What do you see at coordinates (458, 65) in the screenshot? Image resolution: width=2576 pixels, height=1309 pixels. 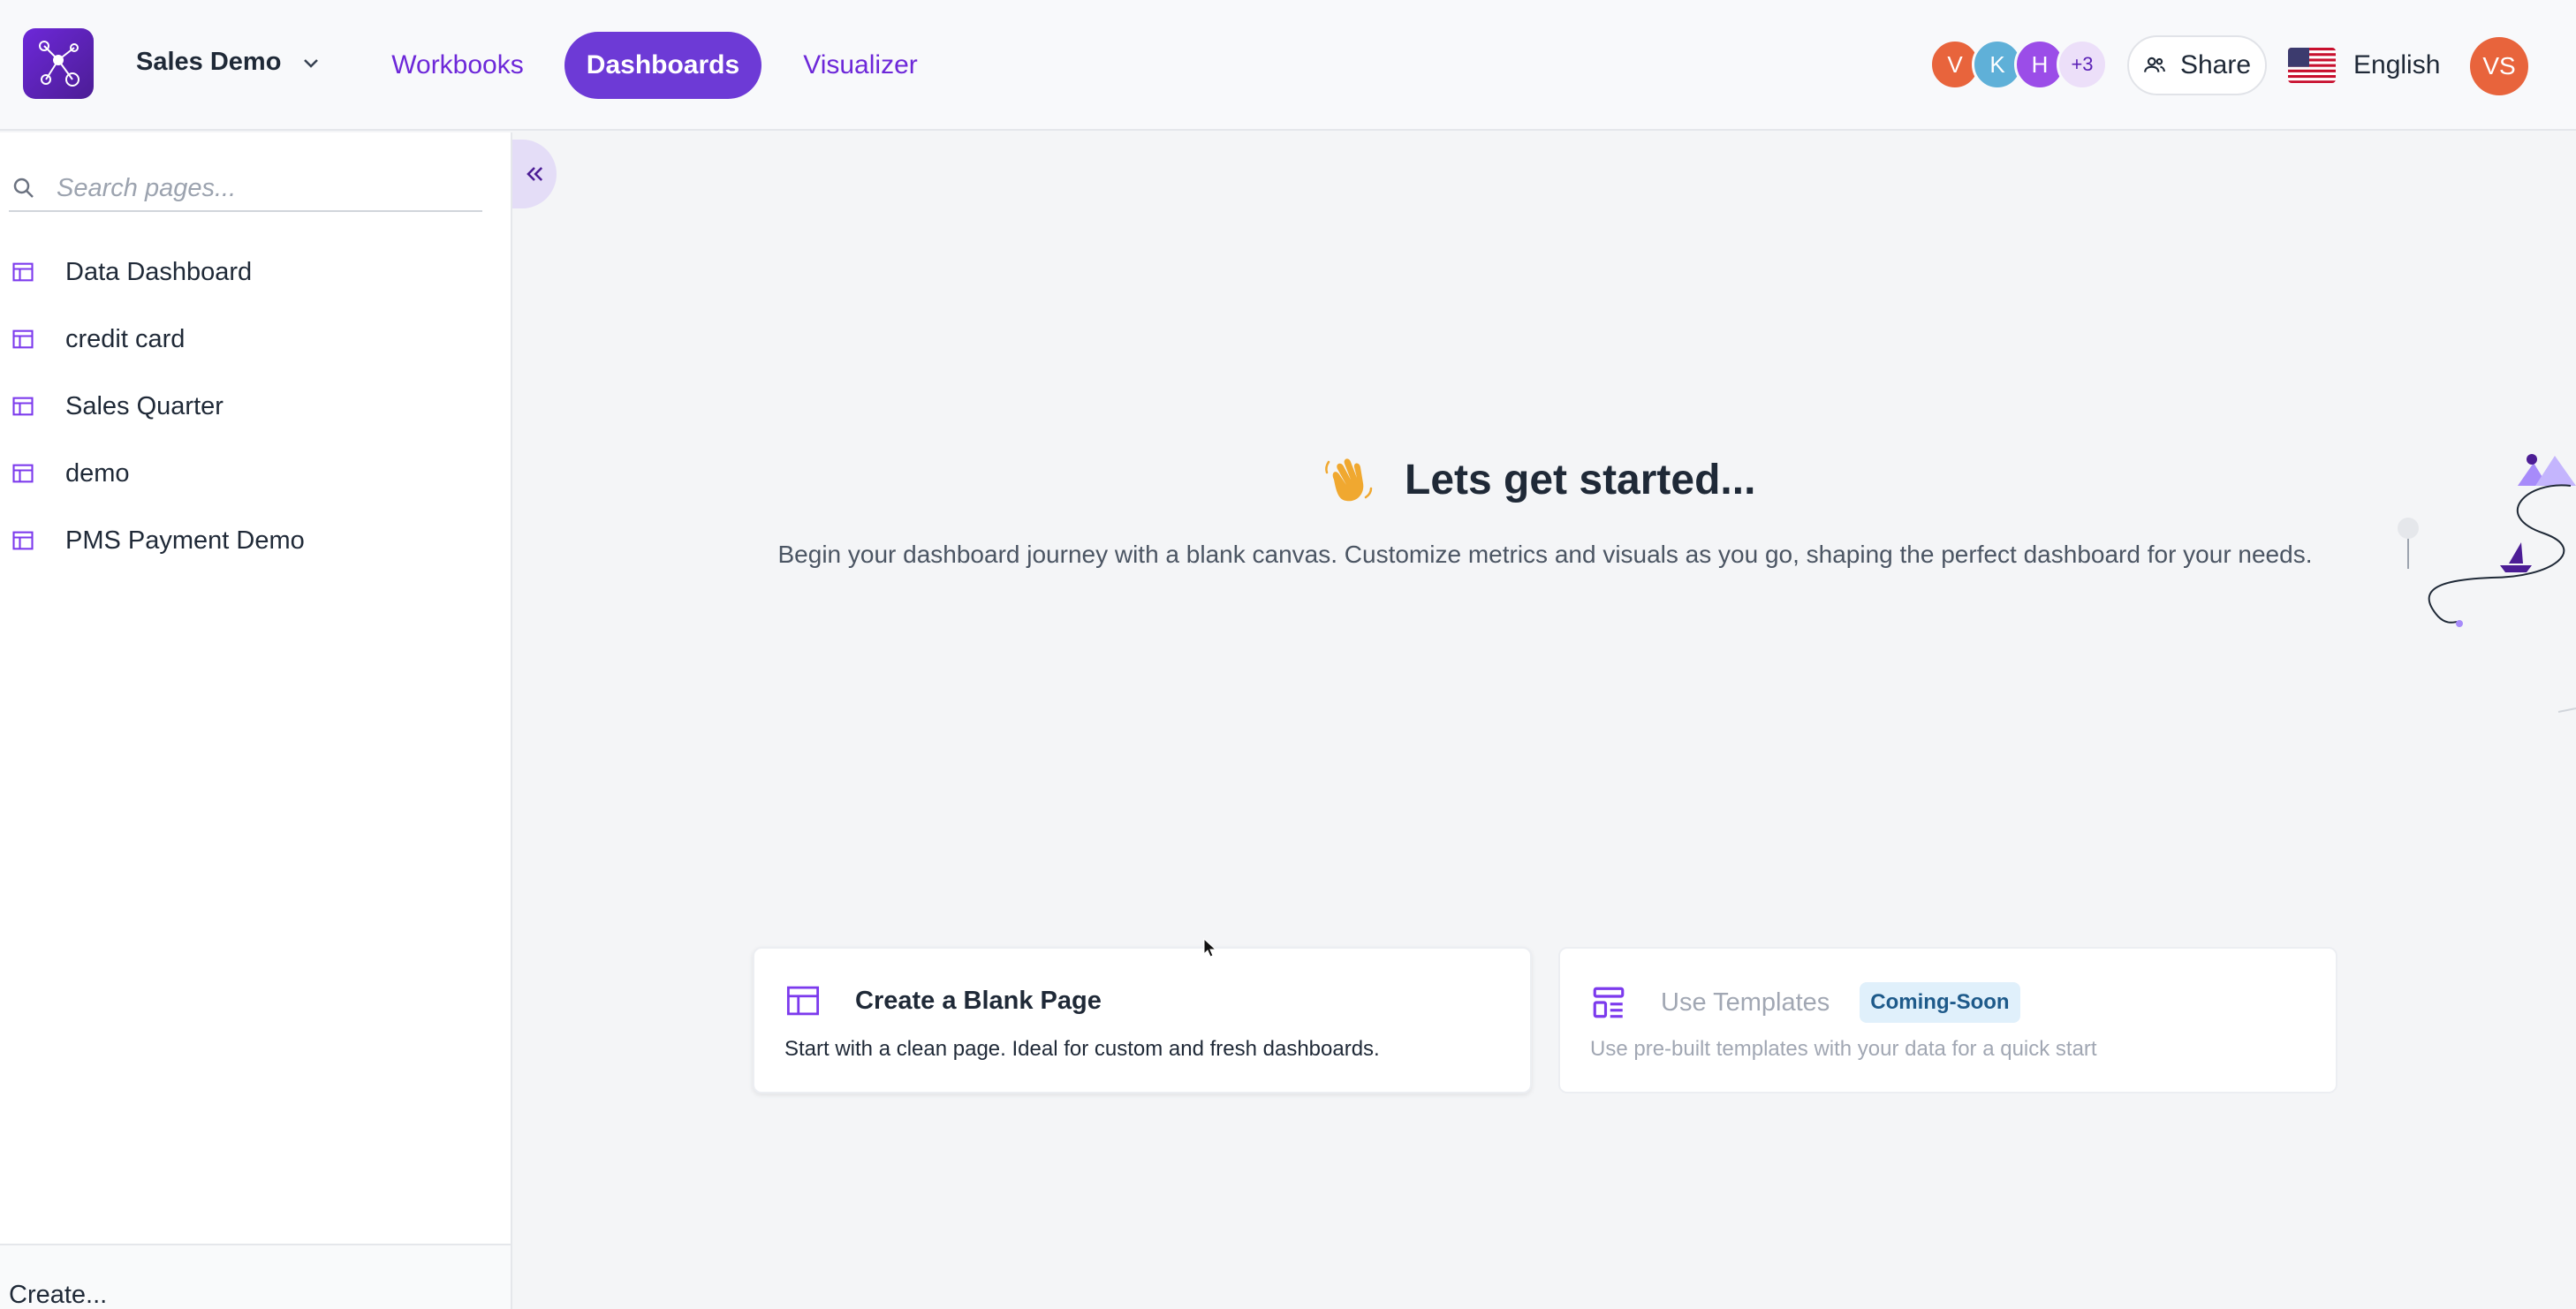 I see `nav-workbooks: Workbooks` at bounding box center [458, 65].